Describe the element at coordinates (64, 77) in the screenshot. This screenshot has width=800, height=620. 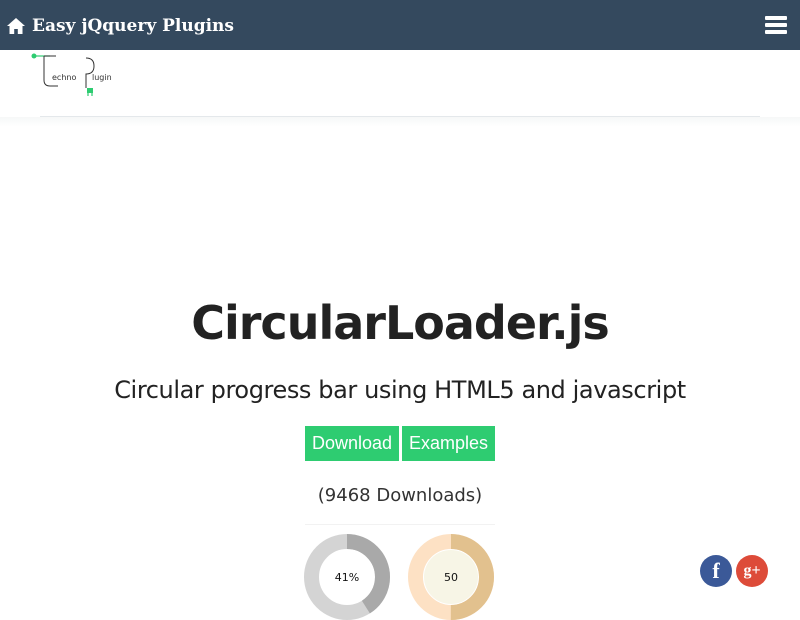
I see `logo-text-techno: echno` at that location.